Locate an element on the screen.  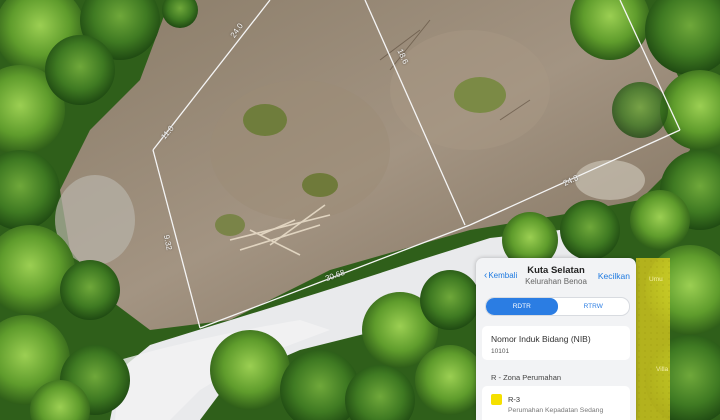
zone-section-label: R - Zona Perumahan is located at coordinates (526, 377).